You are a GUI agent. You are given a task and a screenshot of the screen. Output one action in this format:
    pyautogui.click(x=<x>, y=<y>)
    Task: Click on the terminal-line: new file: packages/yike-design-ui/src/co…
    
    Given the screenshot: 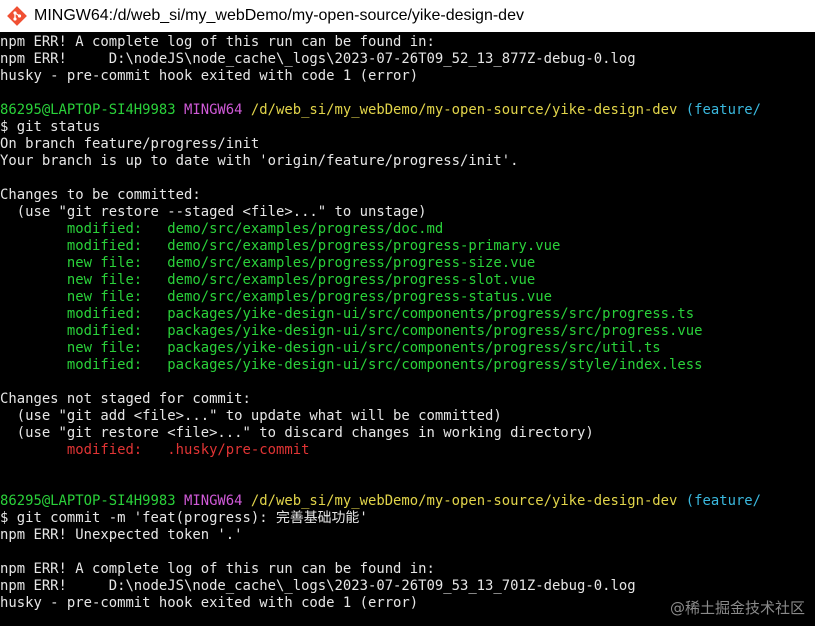 What is the action you would take?
    pyautogui.click(x=407, y=348)
    